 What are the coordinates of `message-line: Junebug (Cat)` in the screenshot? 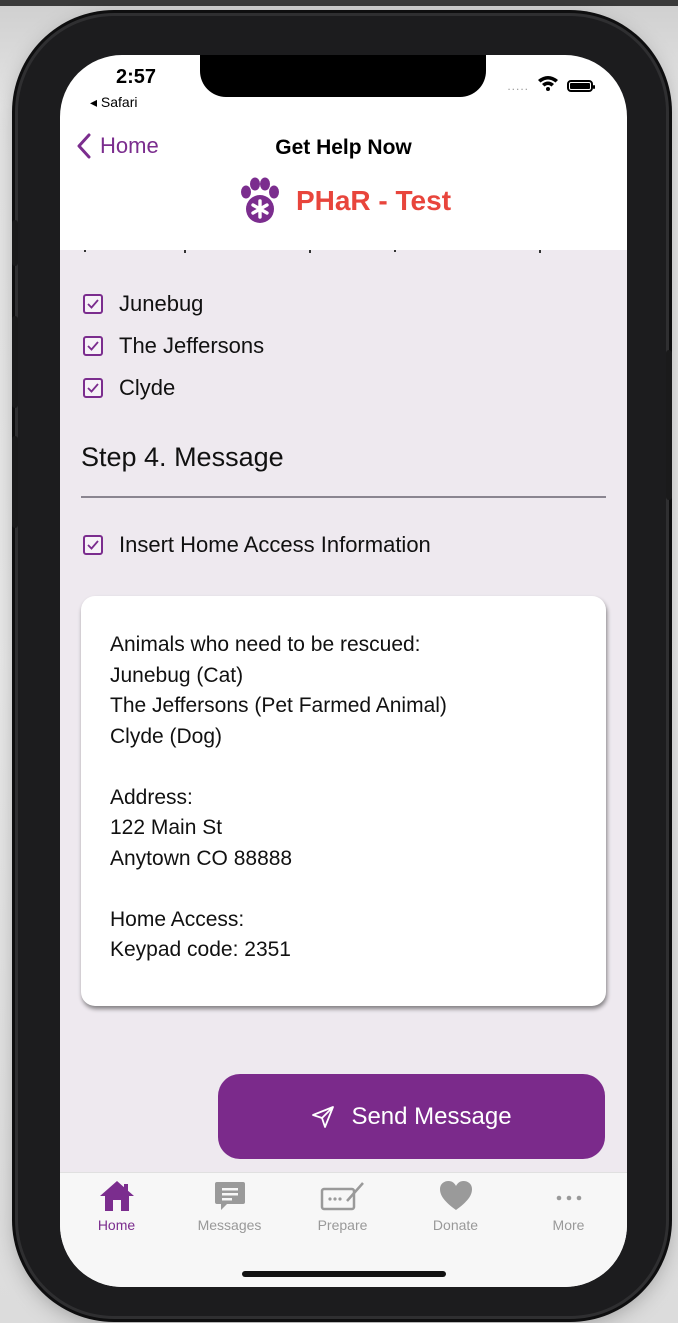 It's located at (177, 675).